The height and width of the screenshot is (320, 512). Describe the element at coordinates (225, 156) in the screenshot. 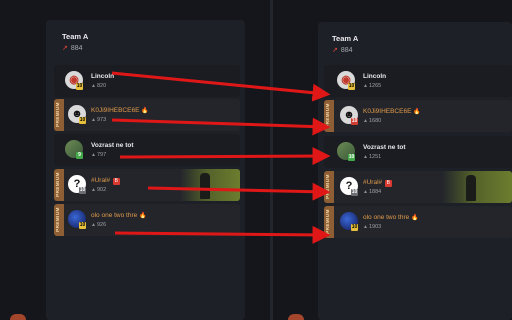

I see `arrow-vozrast` at that location.